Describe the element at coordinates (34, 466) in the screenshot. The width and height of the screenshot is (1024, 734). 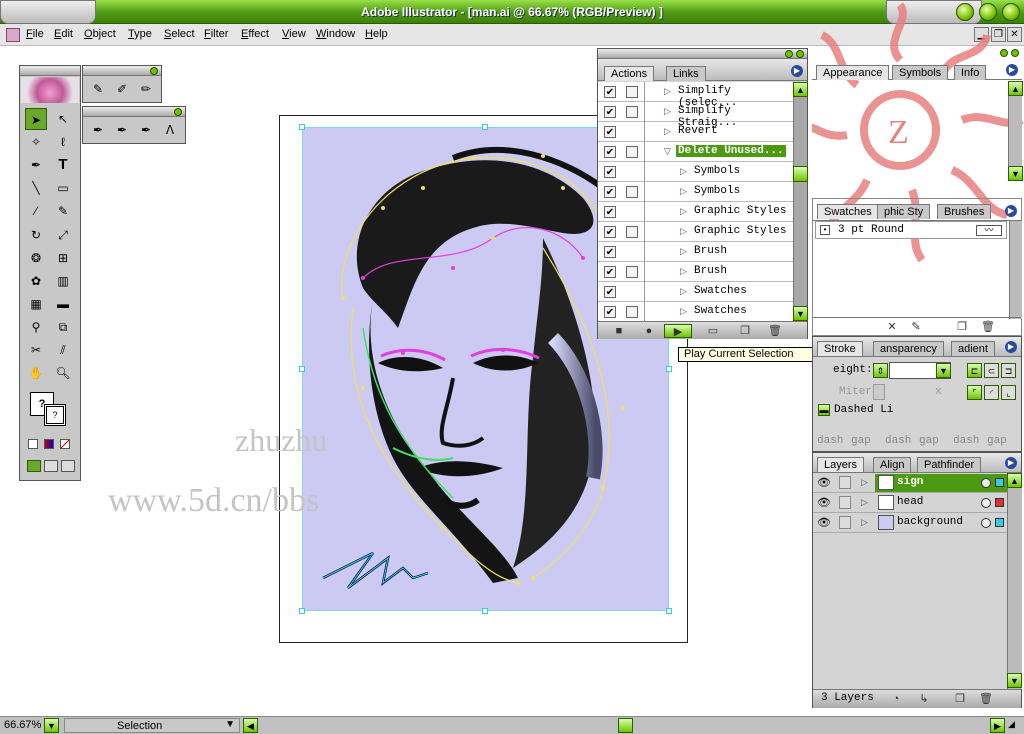
I see `screen-mode-standard-icon` at that location.